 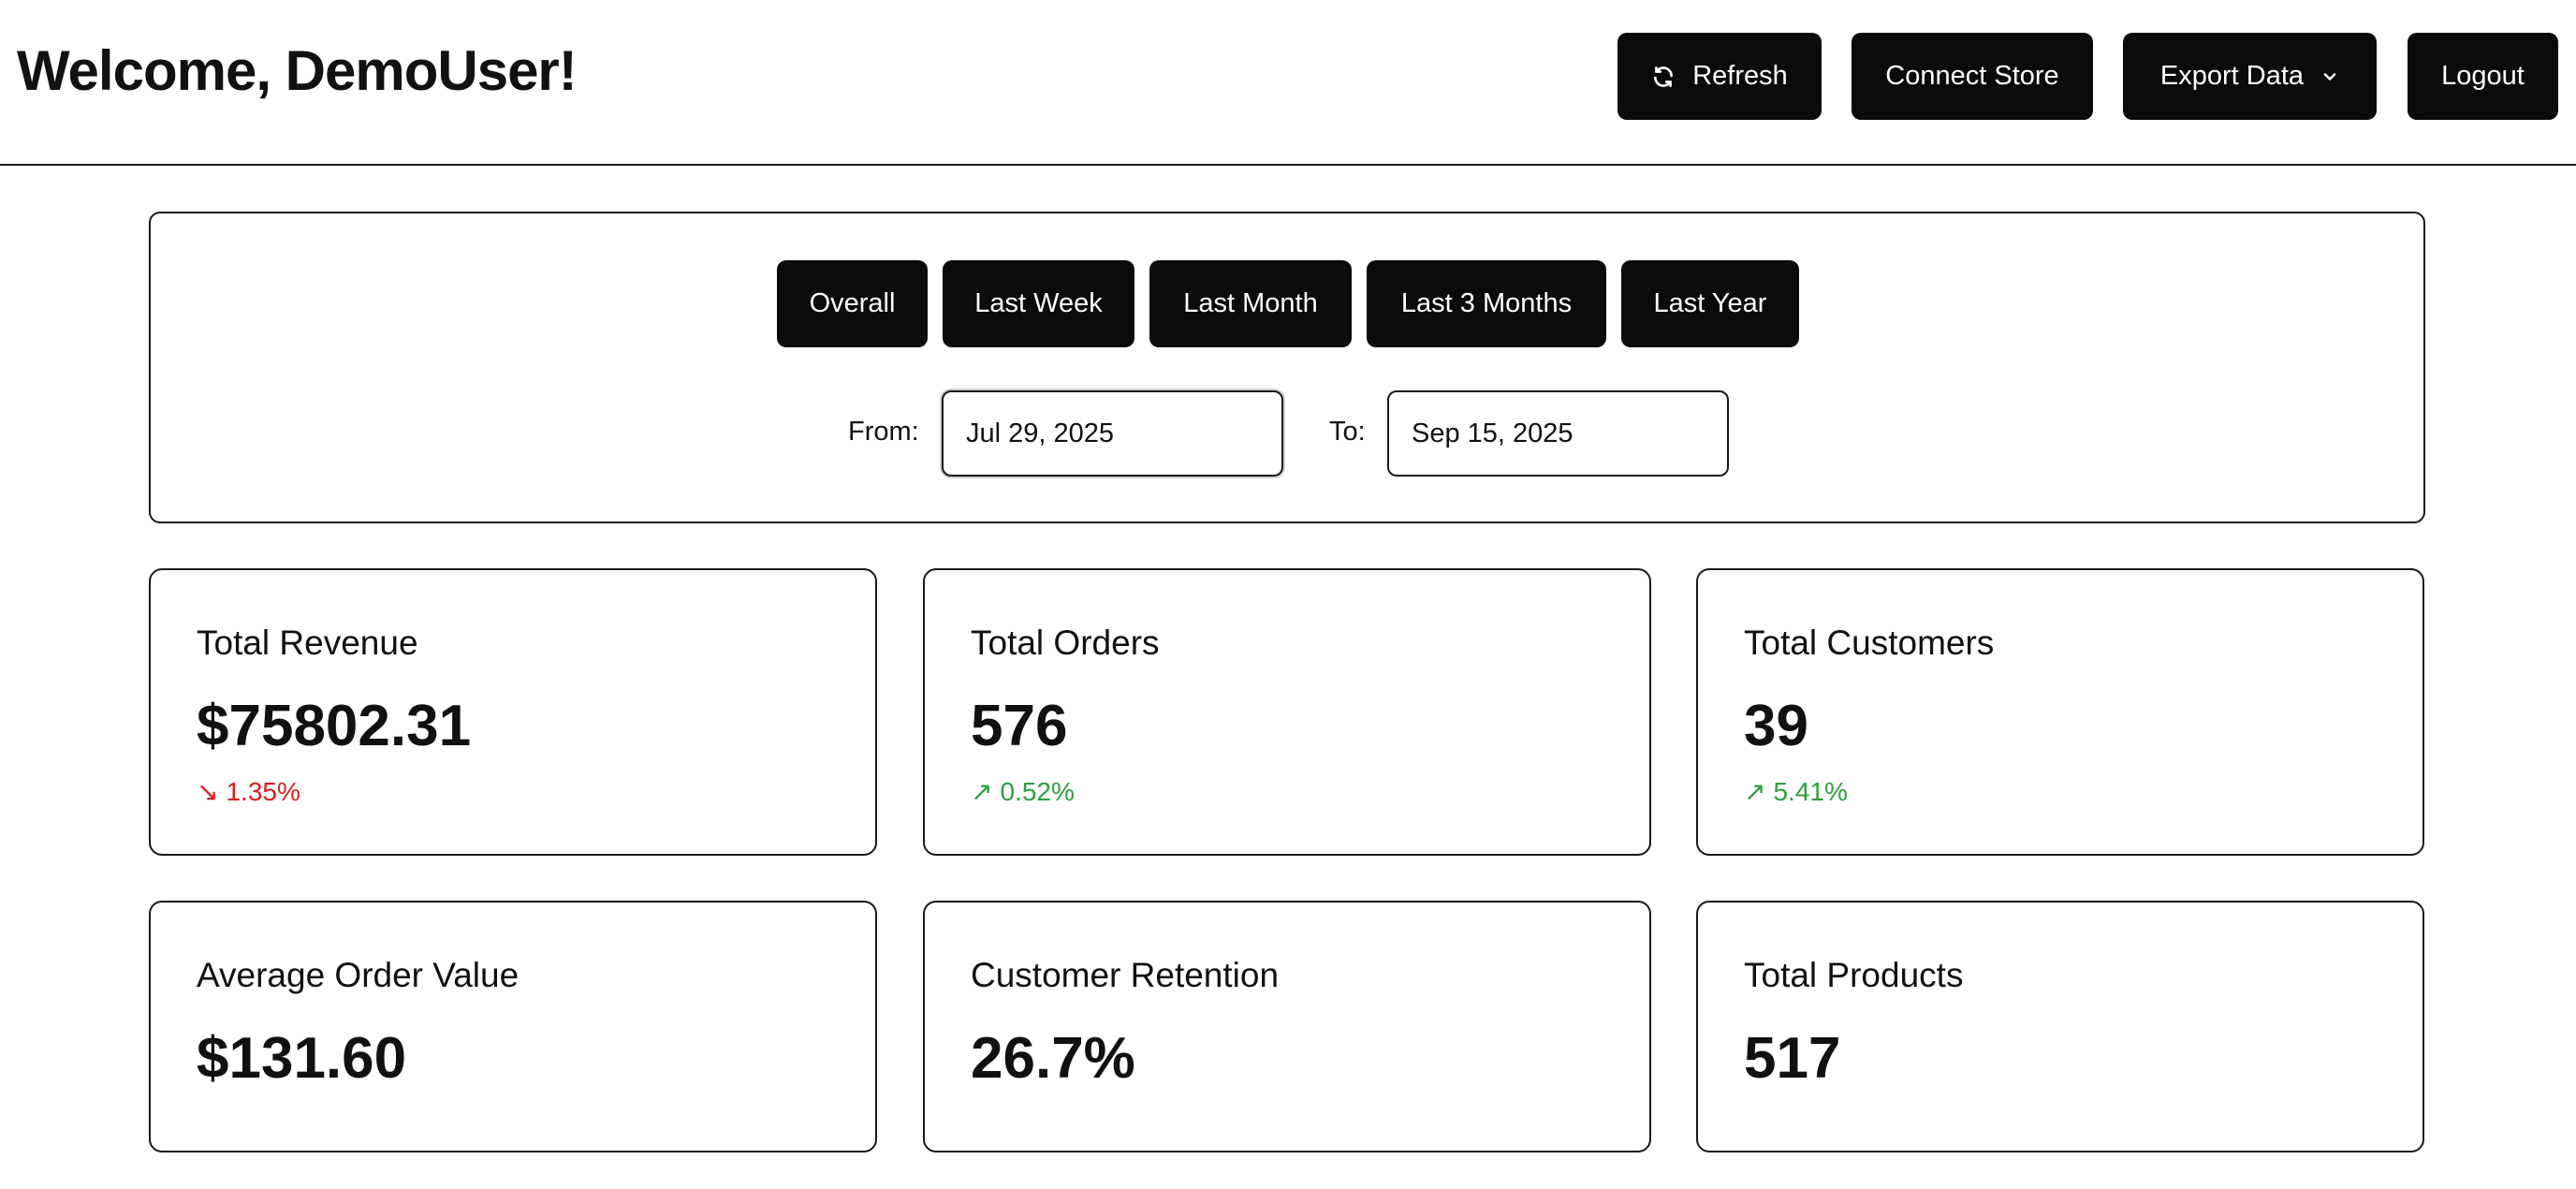 What do you see at coordinates (1112, 433) in the screenshot?
I see `from-date-input` at bounding box center [1112, 433].